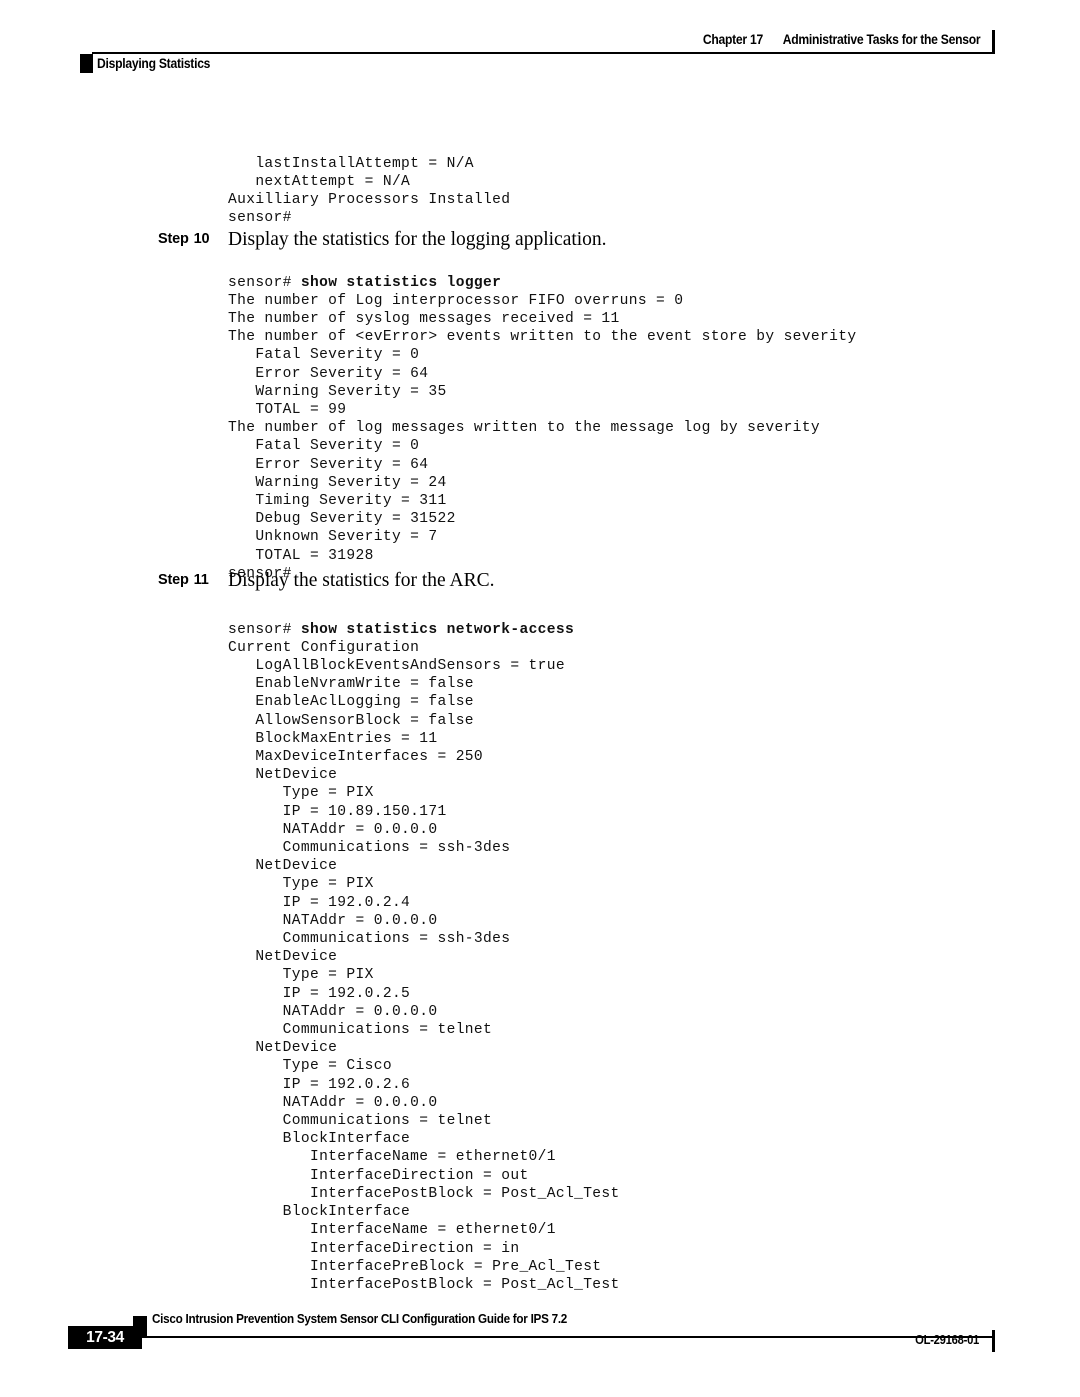  I want to click on step-number-10: 10, so click(201, 239).